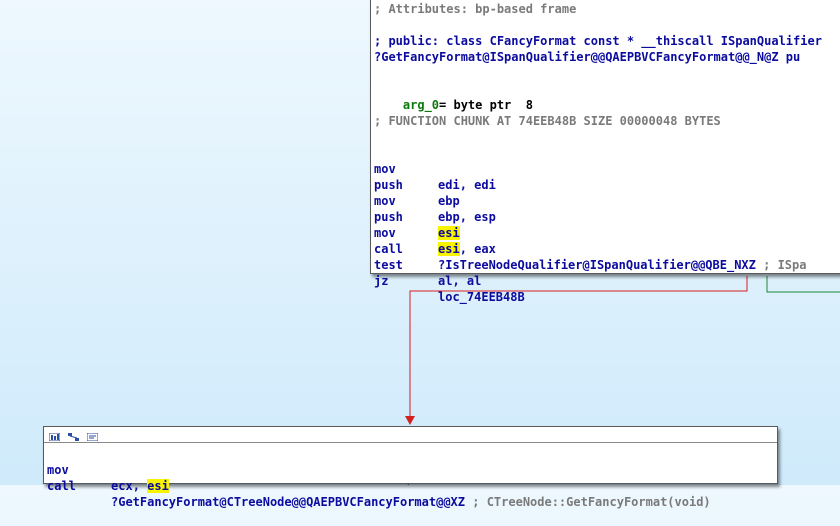  I want to click on instruction-row: mov ebp, esp, so click(607, 200).